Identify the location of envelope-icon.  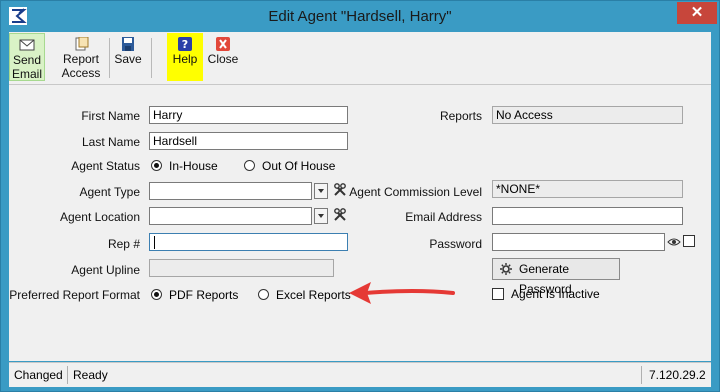
(27, 45).